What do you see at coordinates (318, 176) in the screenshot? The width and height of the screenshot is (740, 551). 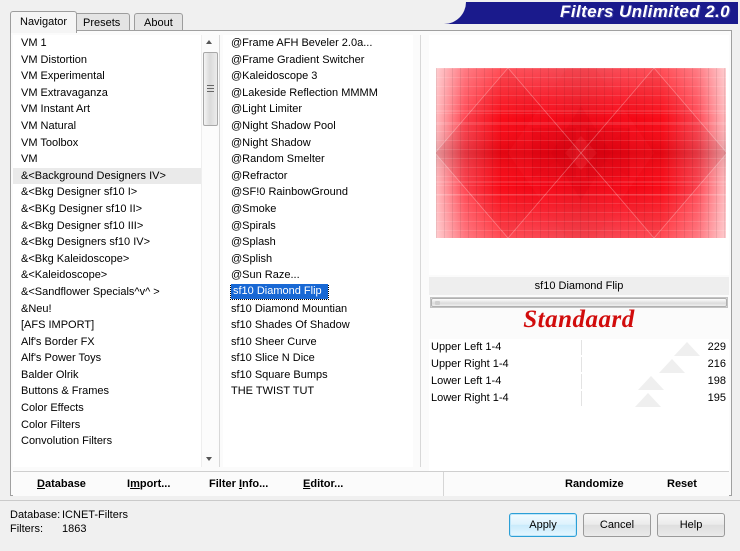 I see `filter-list-item: @Refractor` at bounding box center [318, 176].